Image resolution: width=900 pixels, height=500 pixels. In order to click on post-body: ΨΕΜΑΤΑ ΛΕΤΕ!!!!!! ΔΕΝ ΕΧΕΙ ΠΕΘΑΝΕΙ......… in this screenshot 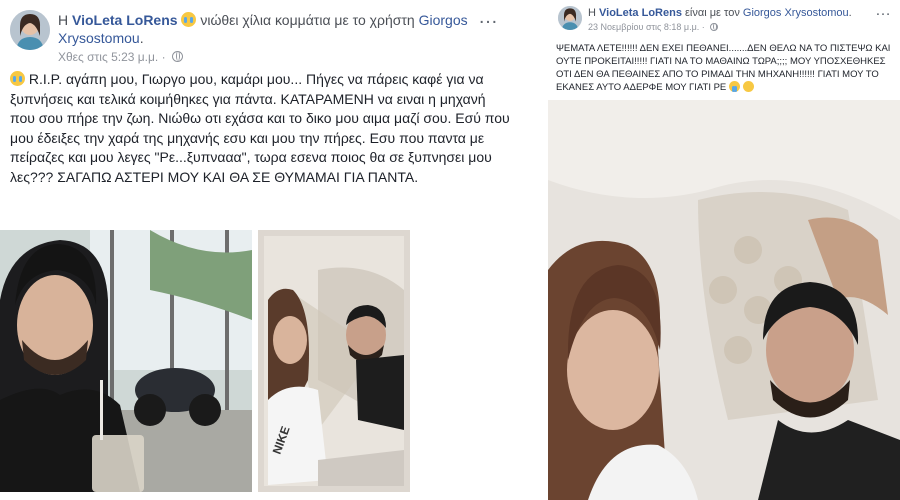, I will do `click(723, 68)`.